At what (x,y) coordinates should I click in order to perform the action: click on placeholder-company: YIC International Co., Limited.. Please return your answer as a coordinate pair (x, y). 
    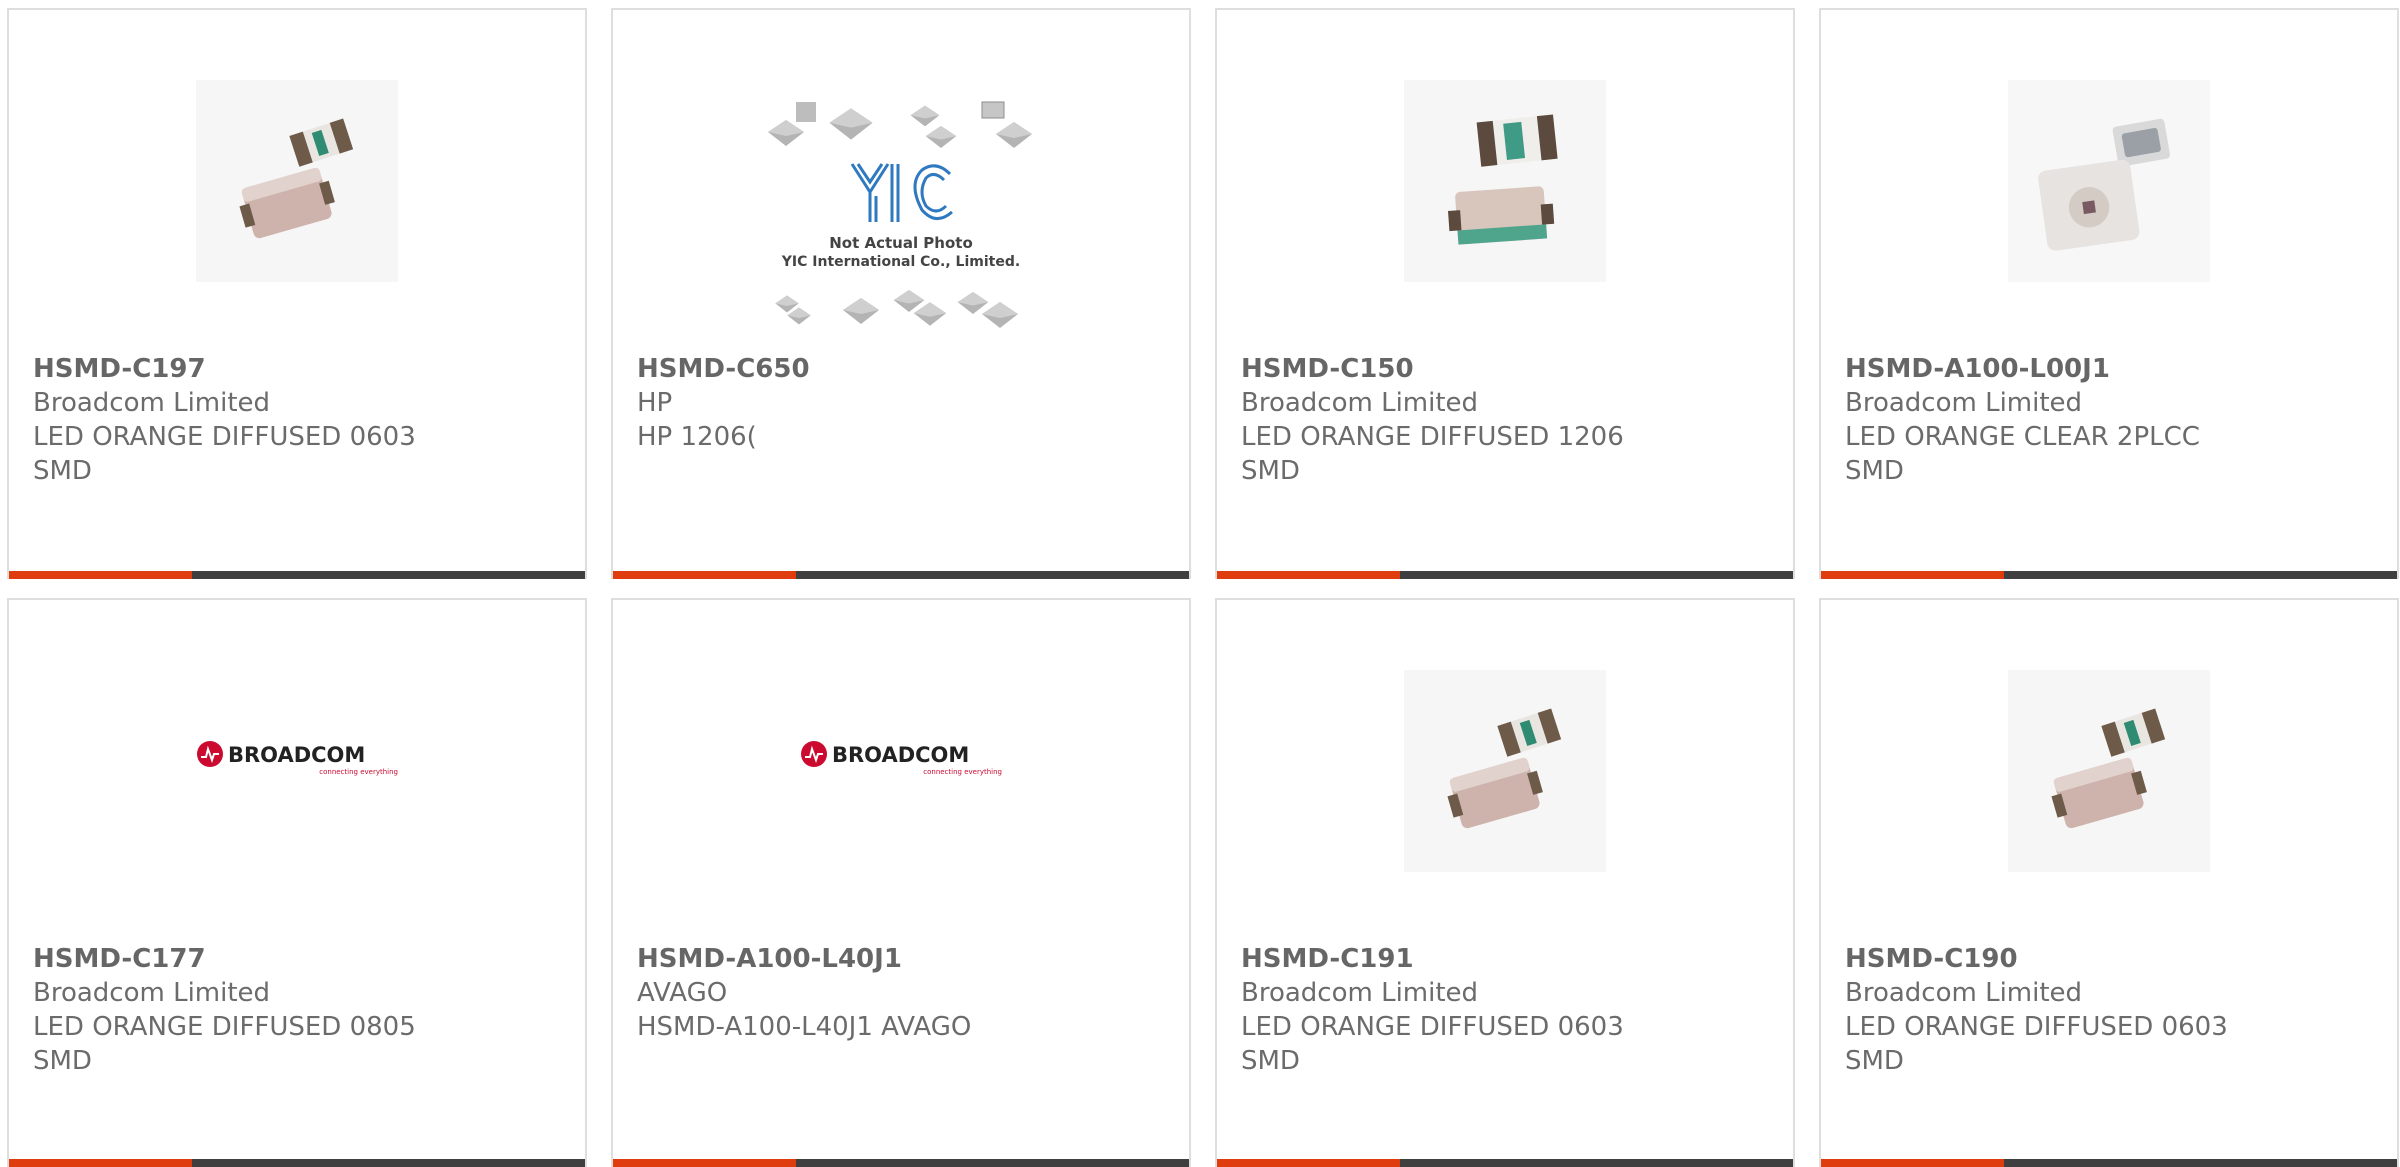
    Looking at the image, I should click on (900, 262).